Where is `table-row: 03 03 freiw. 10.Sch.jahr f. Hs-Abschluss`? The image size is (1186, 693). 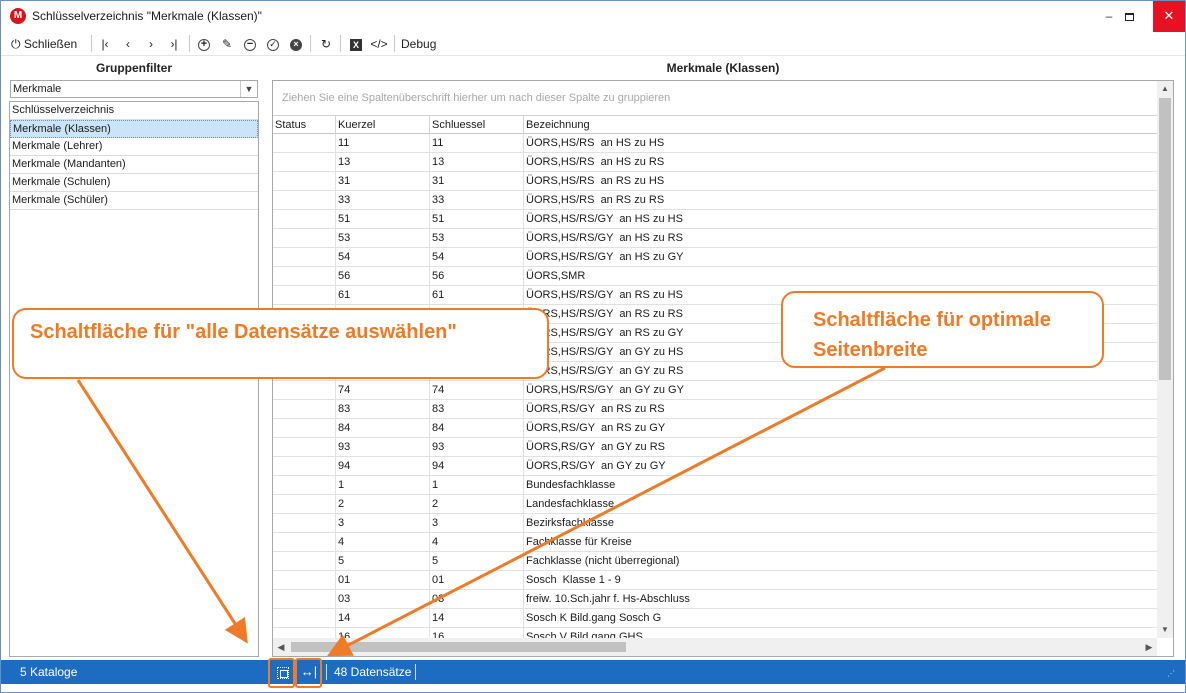
table-row: 03 03 freiw. 10.Sch.jahr f. Hs-Abschluss is located at coordinates (715, 599).